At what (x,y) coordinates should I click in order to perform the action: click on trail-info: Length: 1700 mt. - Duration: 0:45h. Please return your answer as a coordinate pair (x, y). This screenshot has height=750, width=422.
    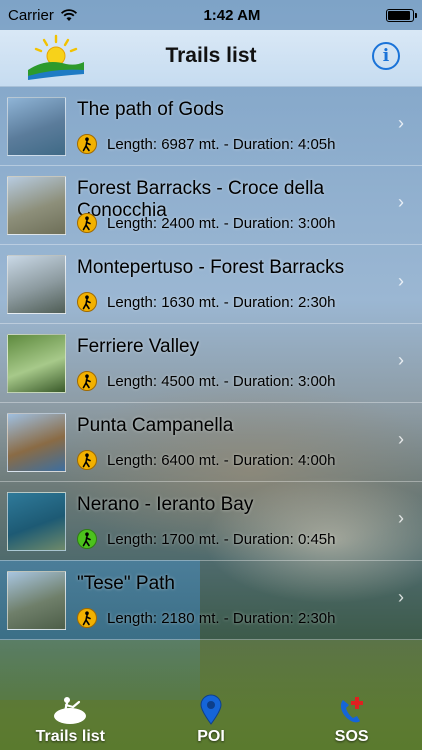
    Looking at the image, I should click on (206, 539).